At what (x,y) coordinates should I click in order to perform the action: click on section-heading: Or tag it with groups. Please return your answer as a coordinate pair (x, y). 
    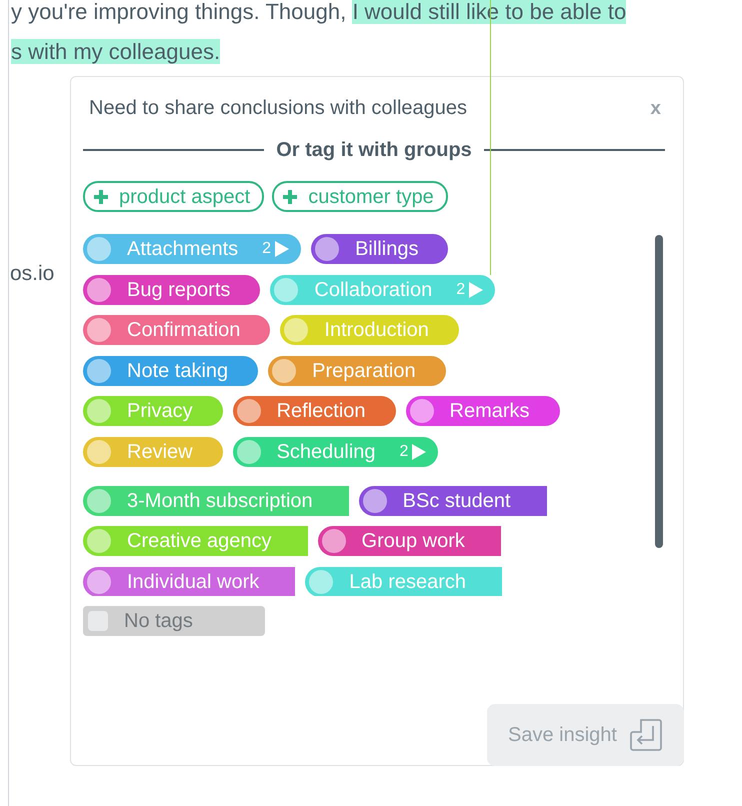
    Looking at the image, I should click on (374, 150).